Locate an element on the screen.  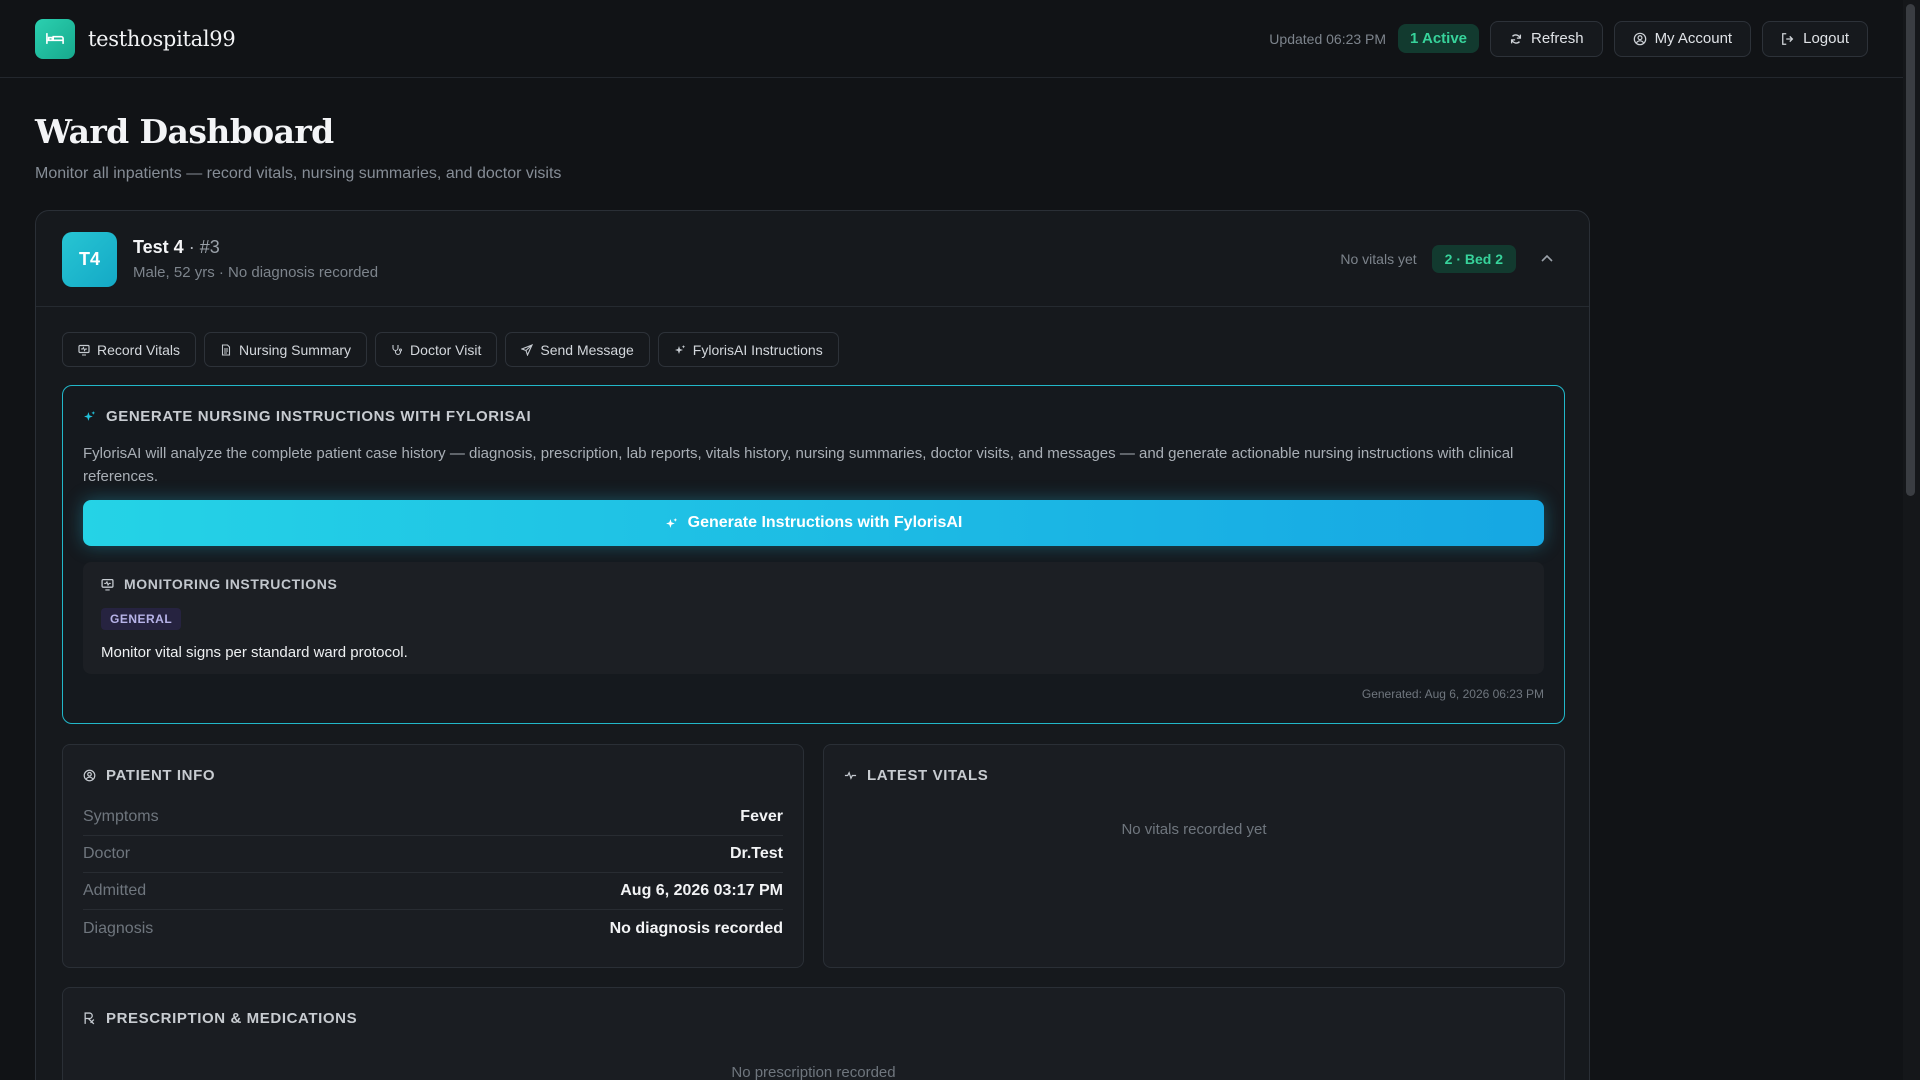
generated-timestamp: Generated: Aug 6, 2026 06:23 PM is located at coordinates (1452, 694).